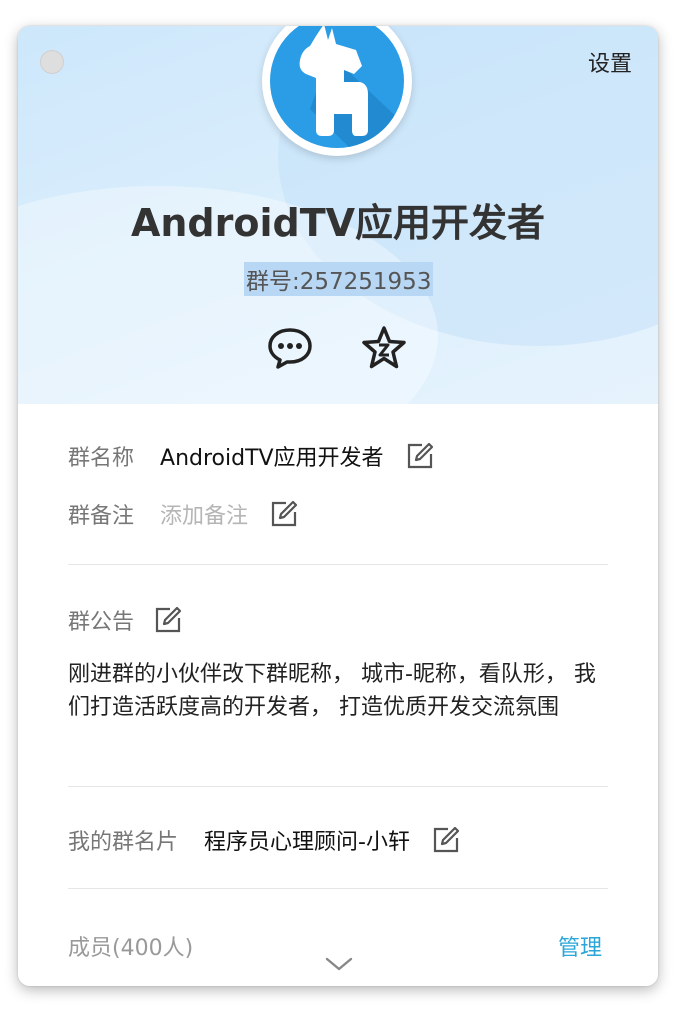 Image resolution: width=676 pixels, height=1012 pixels. I want to click on my-card-value: 程序员心理顾问-小轩, so click(307, 842).